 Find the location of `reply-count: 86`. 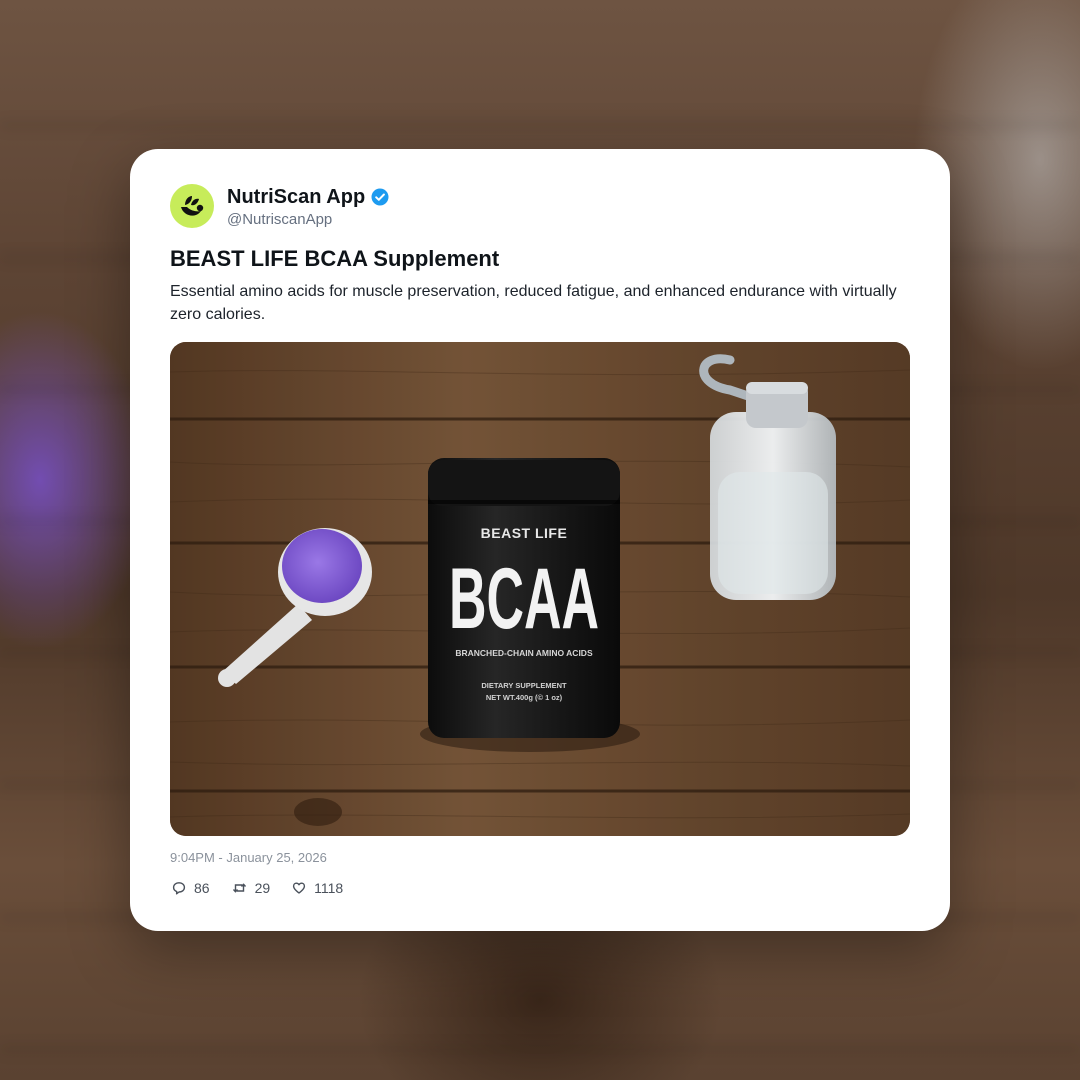

reply-count: 86 is located at coordinates (202, 888).